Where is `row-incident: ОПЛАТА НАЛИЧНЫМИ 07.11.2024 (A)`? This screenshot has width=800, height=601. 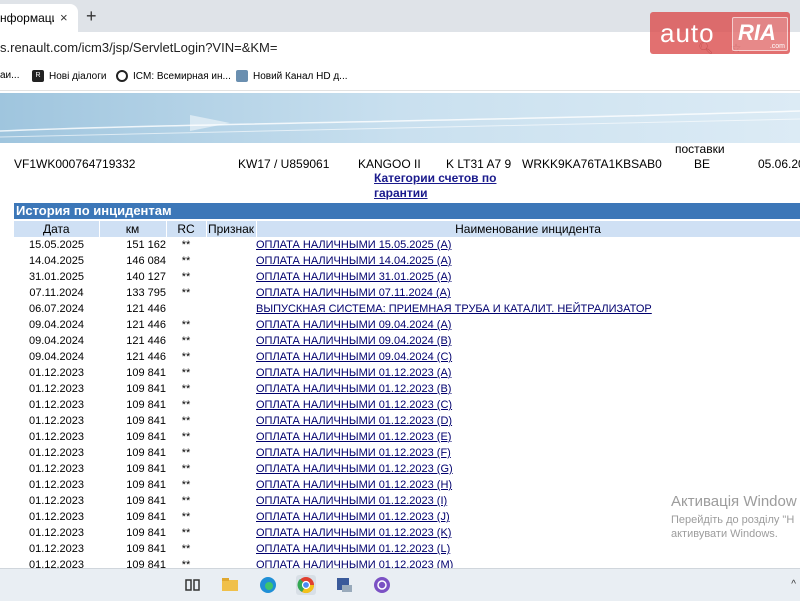
row-incident: ОПЛАТА НАЛИЧНЫМИ 07.11.2024 (A) is located at coordinates (528, 293).